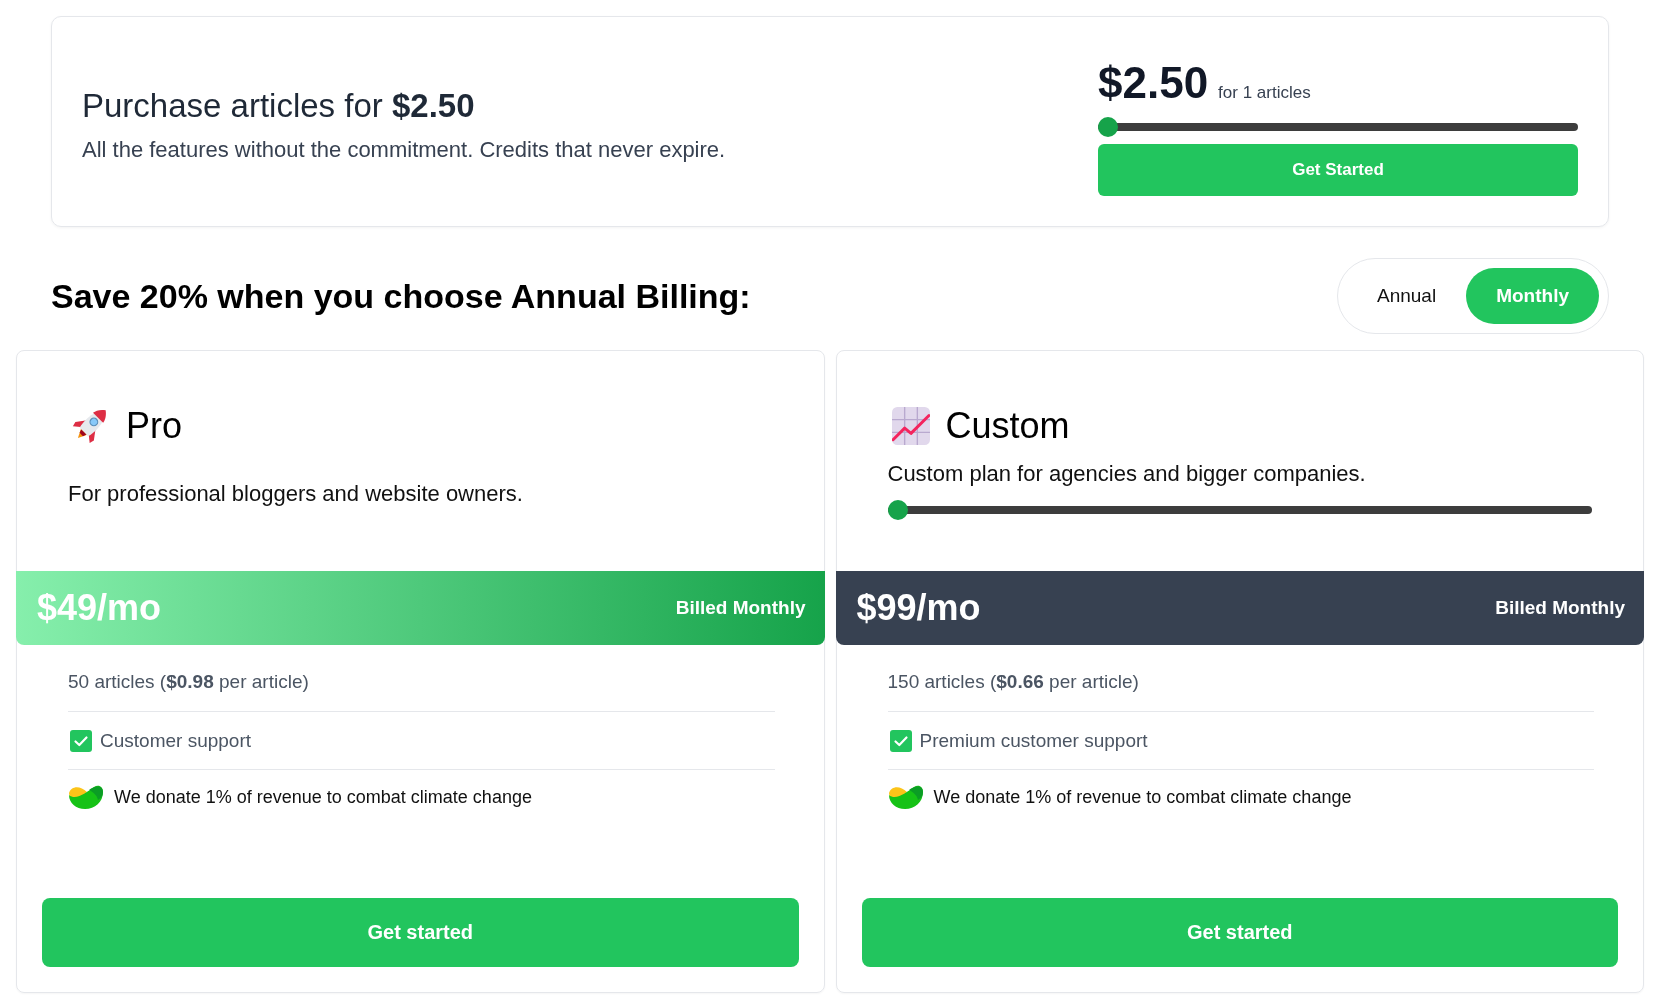  Describe the element at coordinates (1532, 296) in the screenshot. I see `billing-option: Monthly` at that location.